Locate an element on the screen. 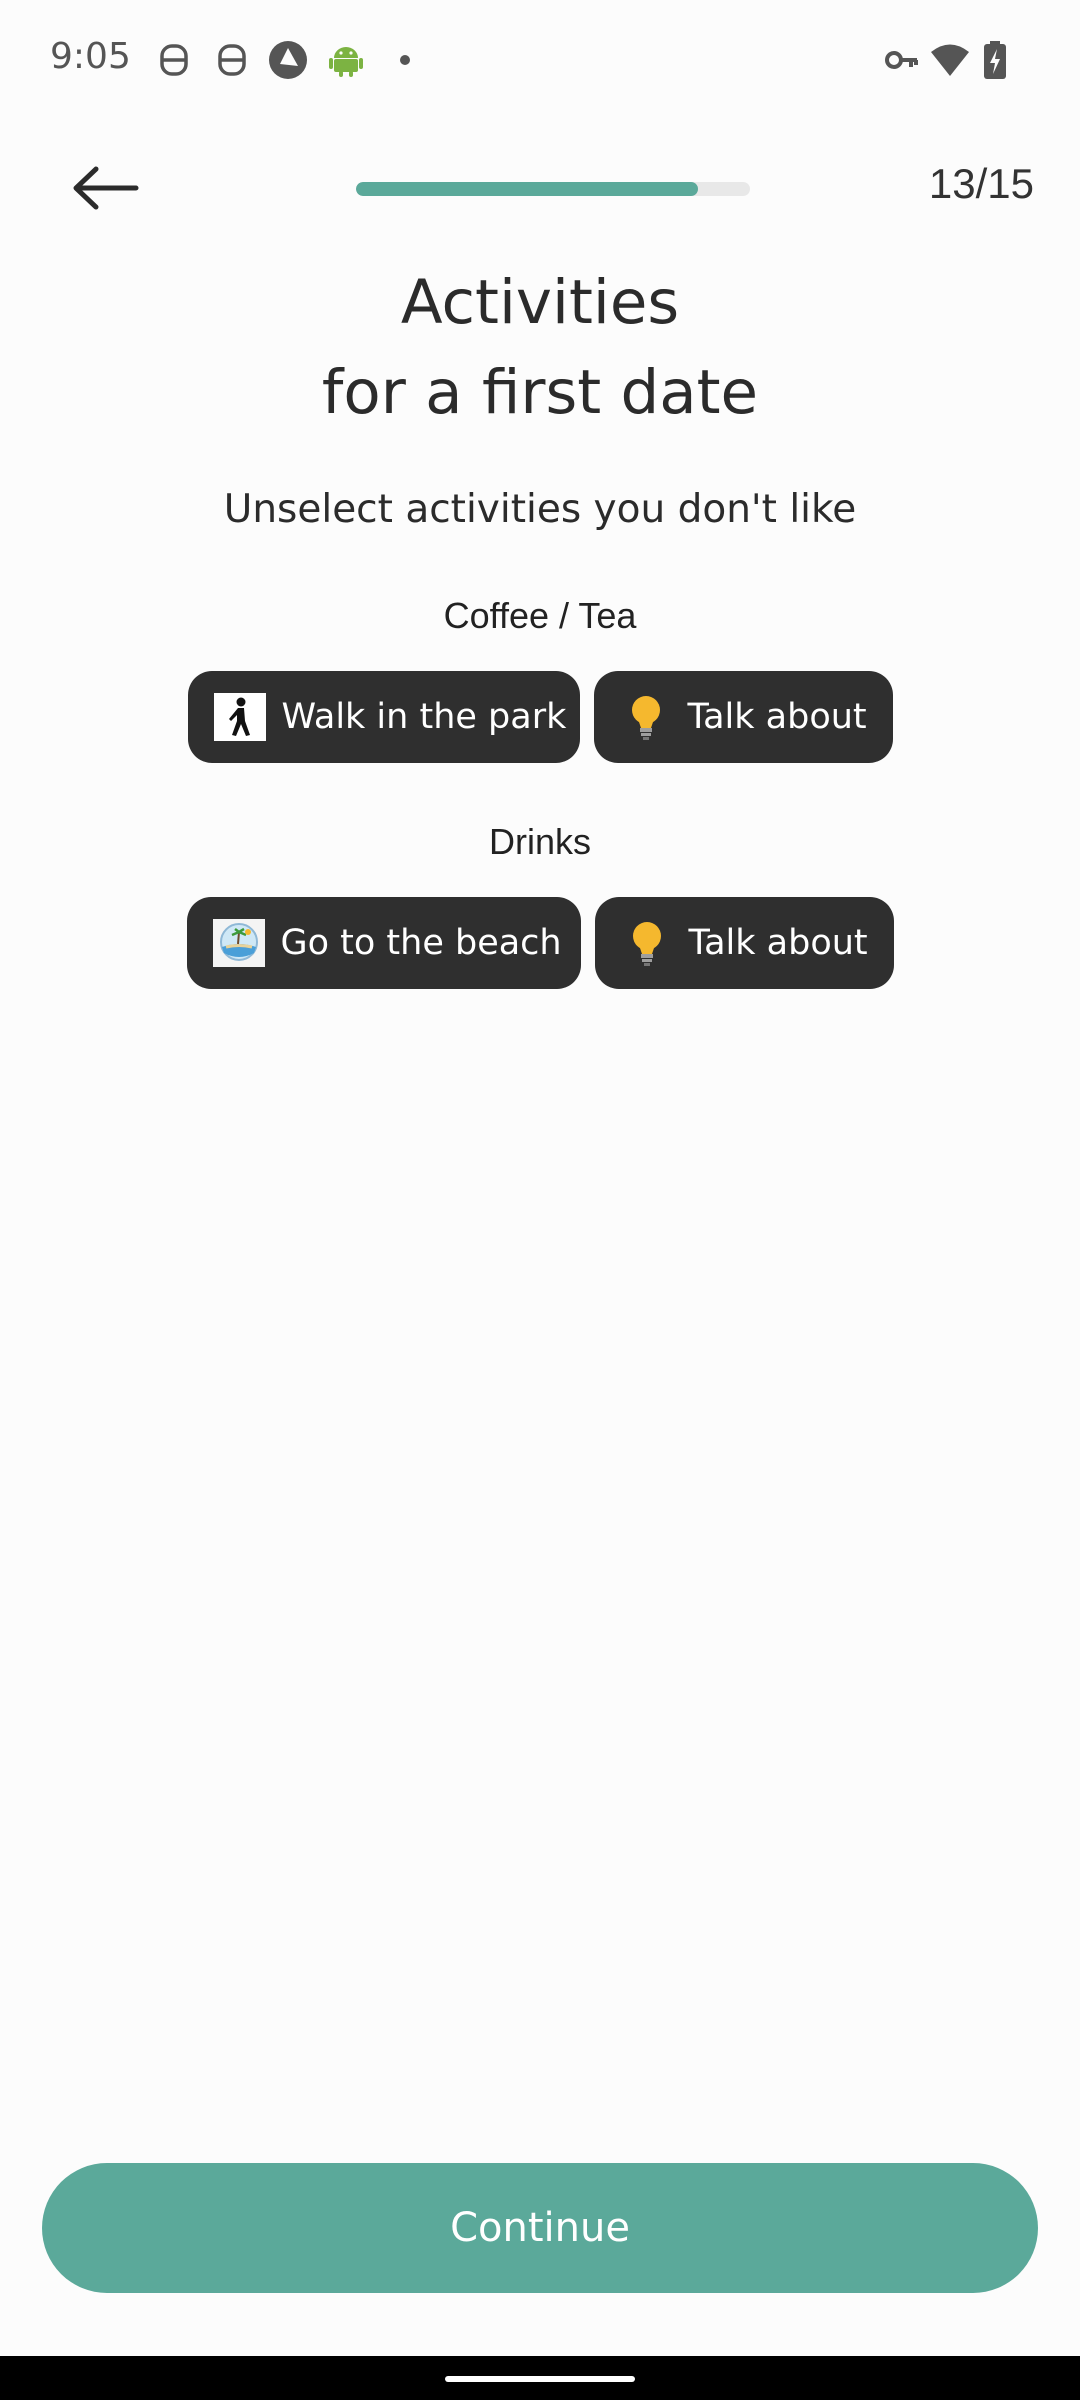 Image resolution: width=1080 pixels, height=2400 pixels. navigation-bar is located at coordinates (540, 2378).